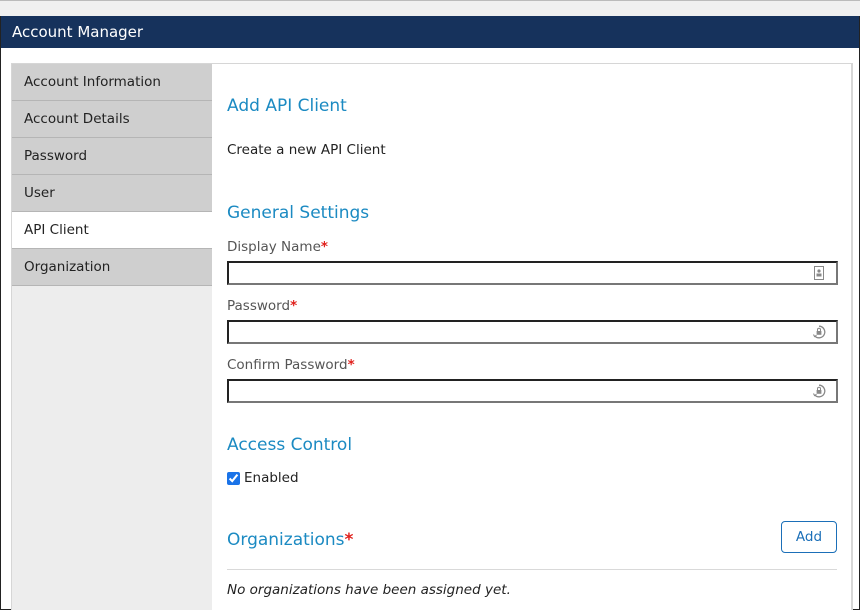 This screenshot has height=610, width=860. Describe the element at coordinates (290, 445) in the screenshot. I see `access-control-heading: Access Control` at that location.